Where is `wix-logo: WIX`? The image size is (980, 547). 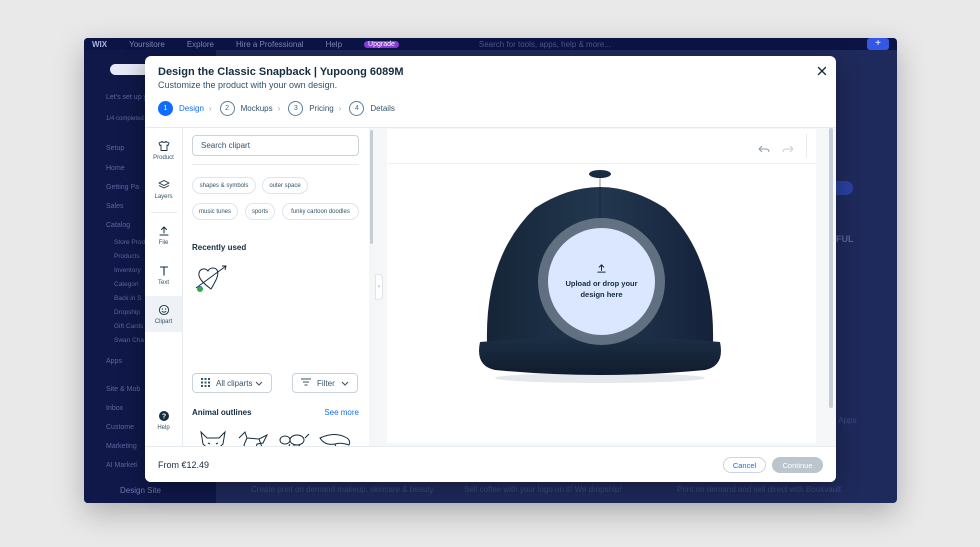
wix-logo: WIX is located at coordinates (100, 44).